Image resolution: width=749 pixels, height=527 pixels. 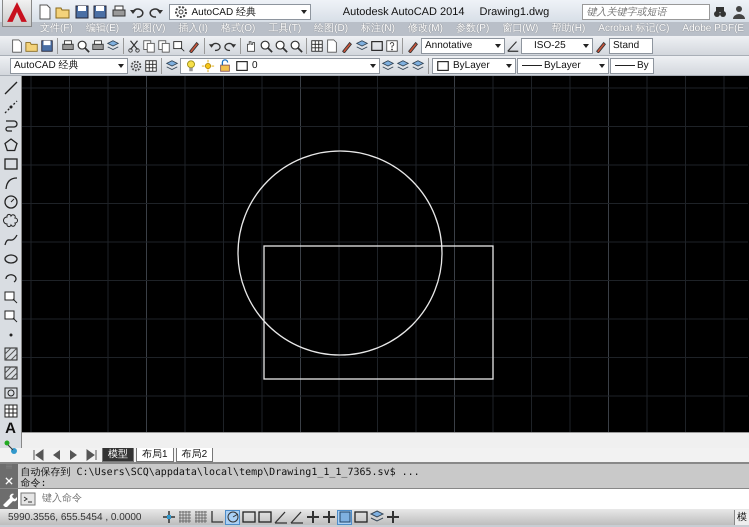 What do you see at coordinates (10, 354) in the screenshot?
I see `hatch-icon` at bounding box center [10, 354].